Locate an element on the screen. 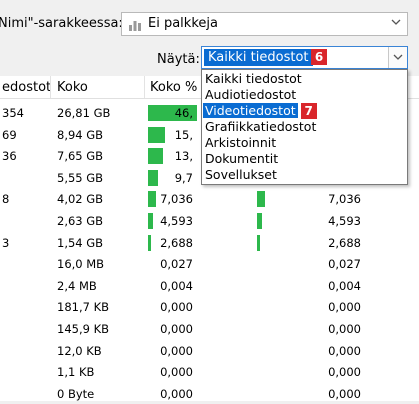 Image resolution: width=419 pixels, height=404 pixels. column-header-size-pct: Koko % is located at coordinates (173, 87).